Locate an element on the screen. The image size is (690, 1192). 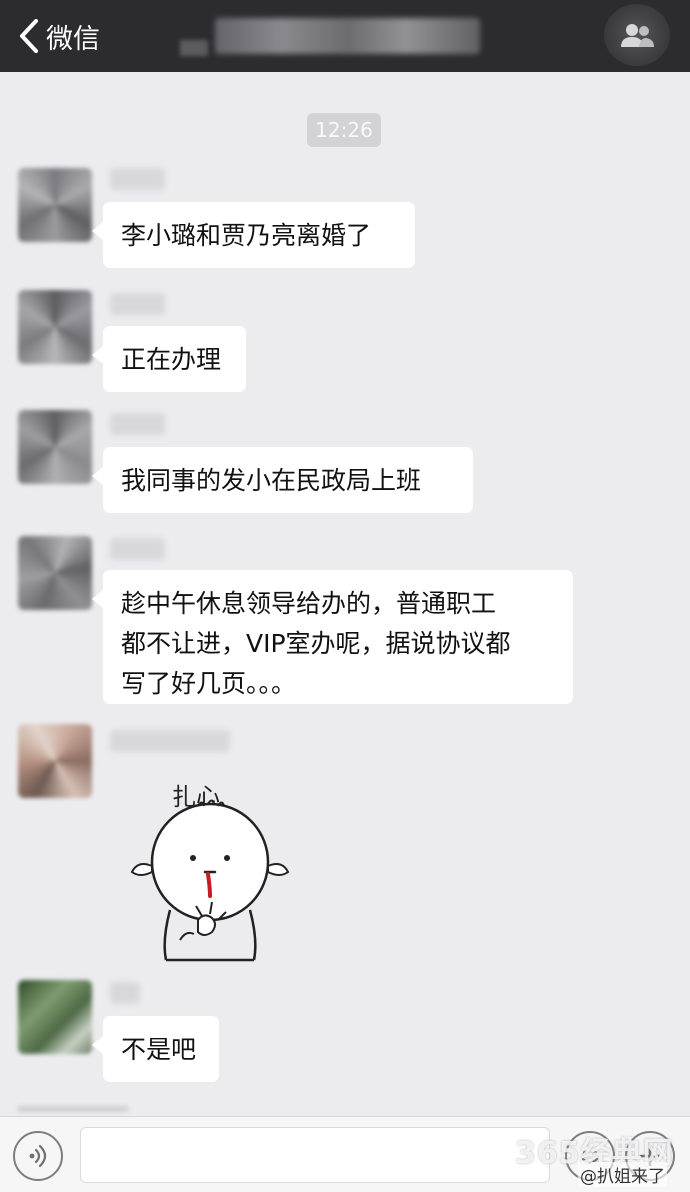
message-text-line: 都不让进，VIP室办呢，据说协议都 is located at coordinates (316, 643).